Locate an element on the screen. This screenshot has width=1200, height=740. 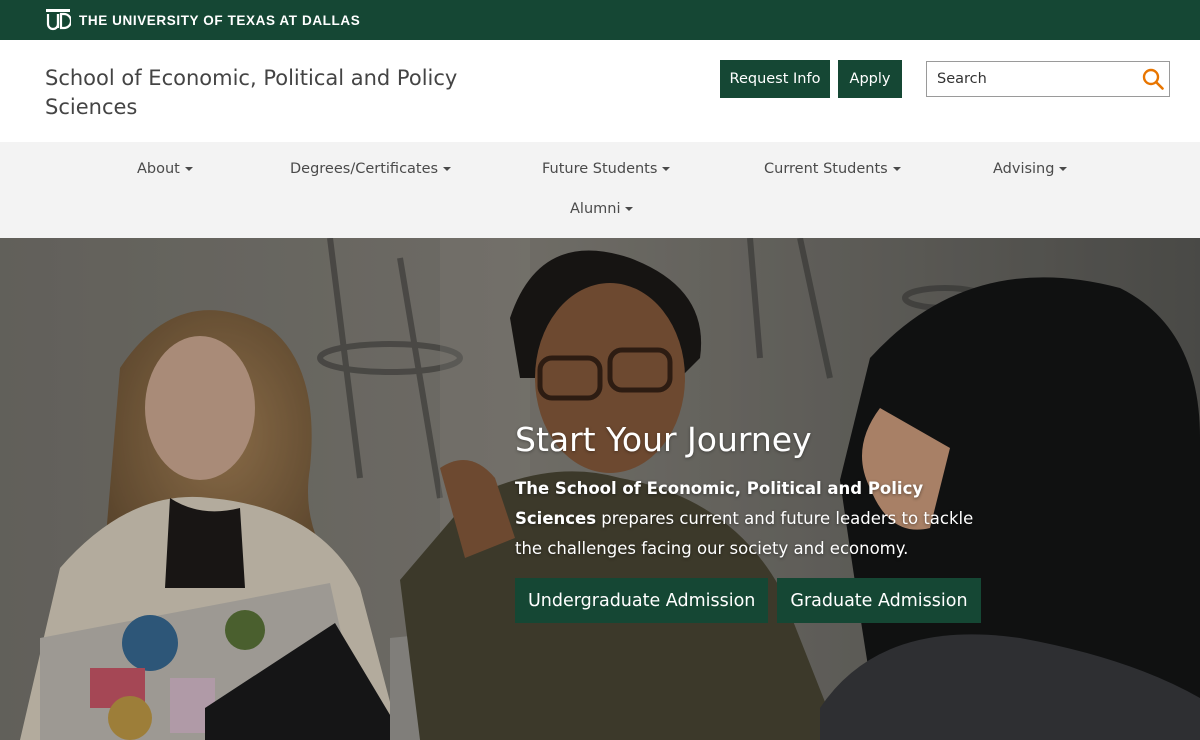
nav-item-degrees: Degrees/Certificates is located at coordinates (371, 169).